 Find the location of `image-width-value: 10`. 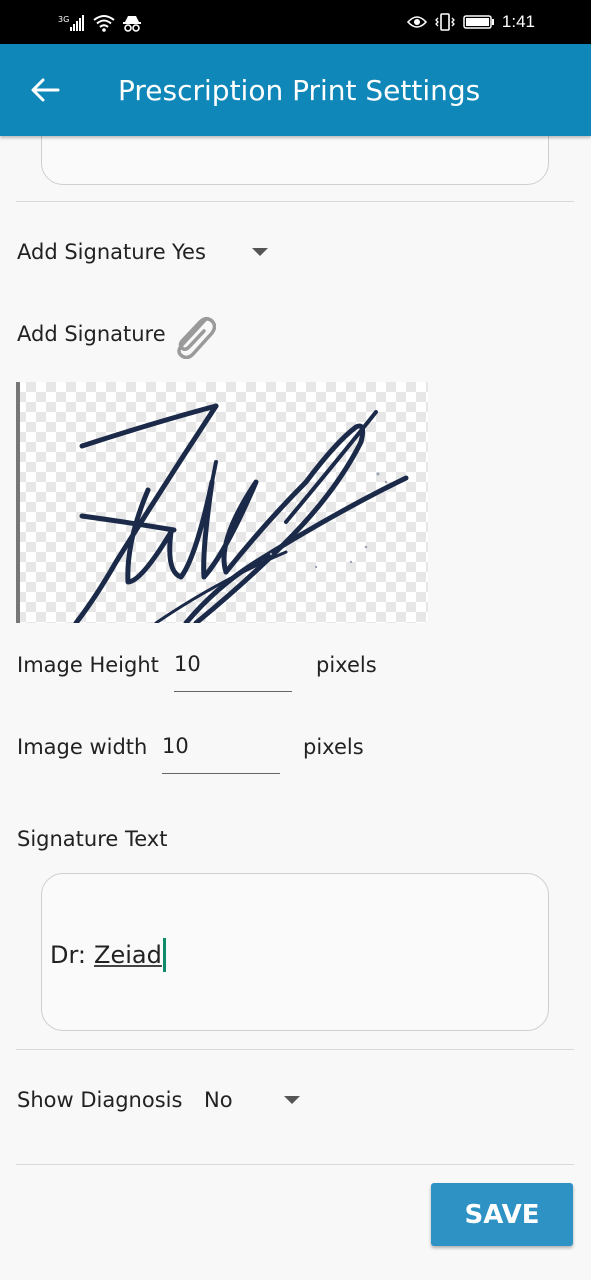

image-width-value: 10 is located at coordinates (175, 746).